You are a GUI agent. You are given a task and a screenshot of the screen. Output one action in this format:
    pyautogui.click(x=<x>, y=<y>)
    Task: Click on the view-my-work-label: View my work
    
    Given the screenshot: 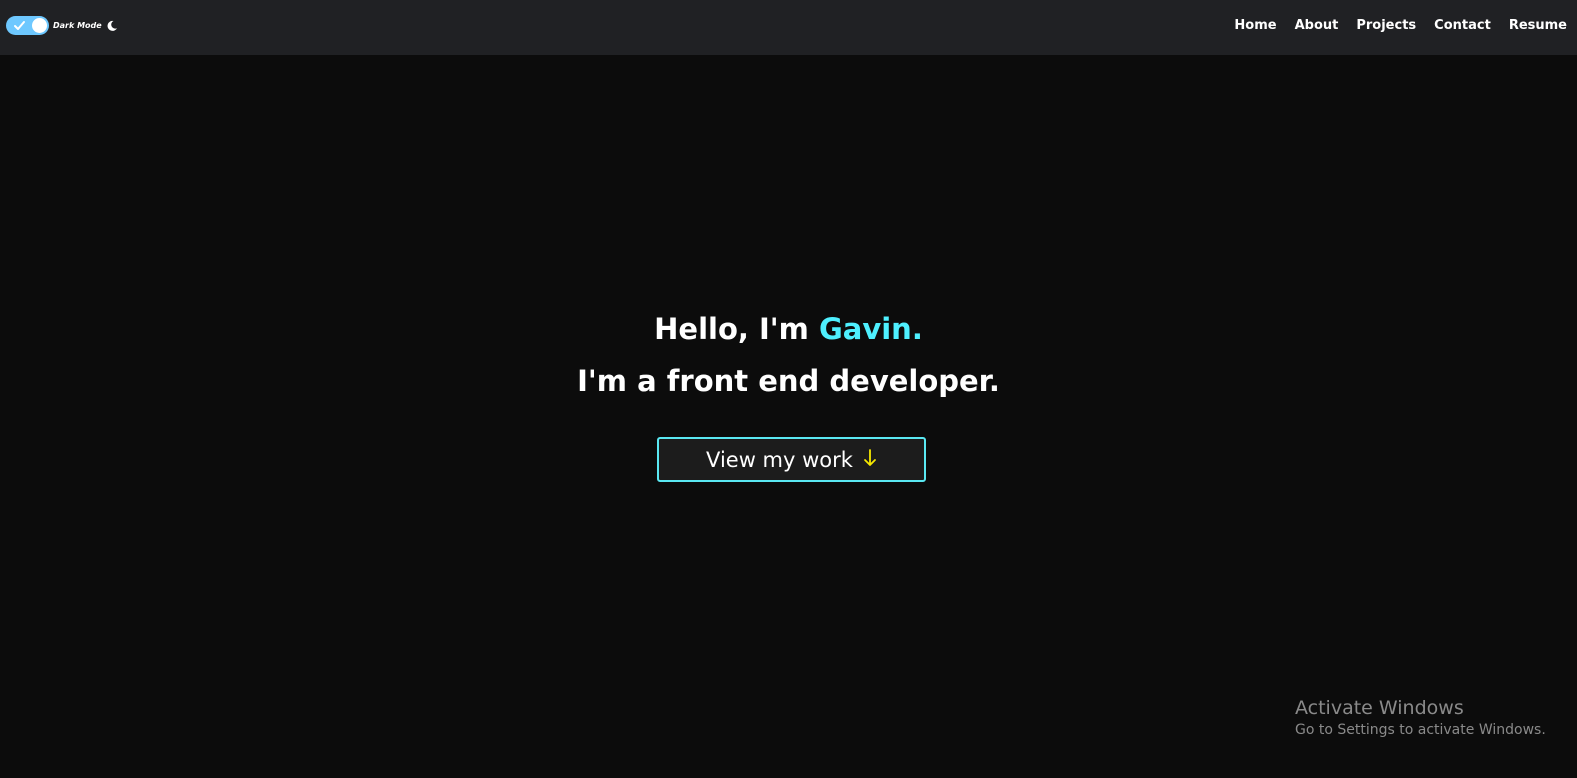 What is the action you would take?
    pyautogui.click(x=779, y=459)
    